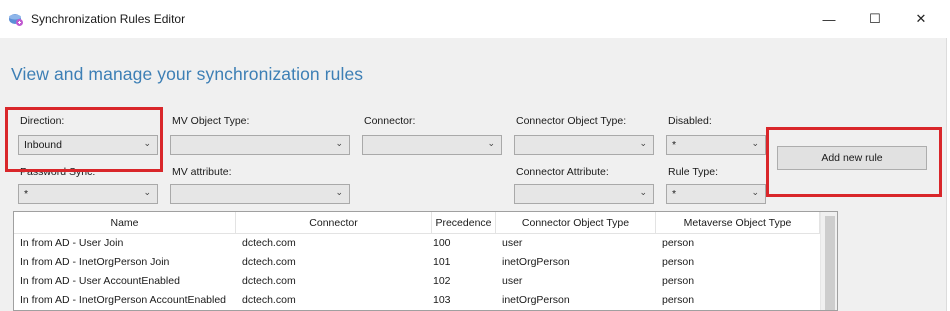  I want to click on password-sync-combo: * ⌄, so click(88, 194).